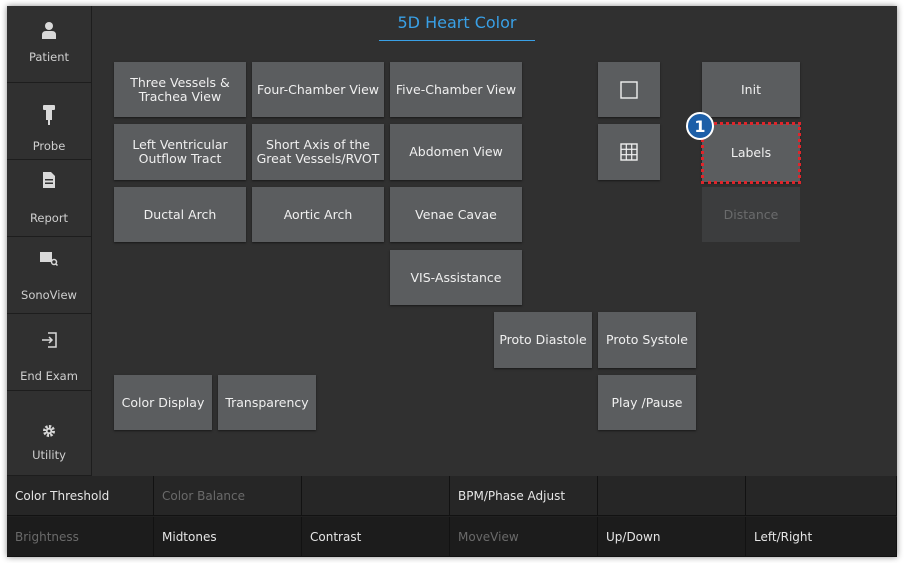 This screenshot has width=904, height=563. What do you see at coordinates (821, 537) in the screenshot?
I see `left-right-key: Left/Right` at bounding box center [821, 537].